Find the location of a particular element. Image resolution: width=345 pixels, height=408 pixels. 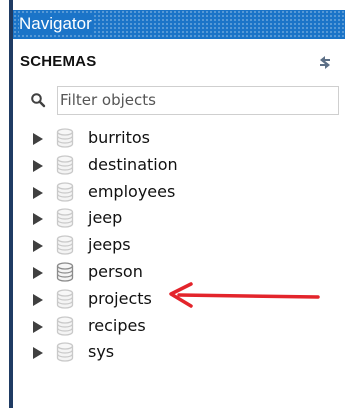

schema-item: employees is located at coordinates (173, 192).